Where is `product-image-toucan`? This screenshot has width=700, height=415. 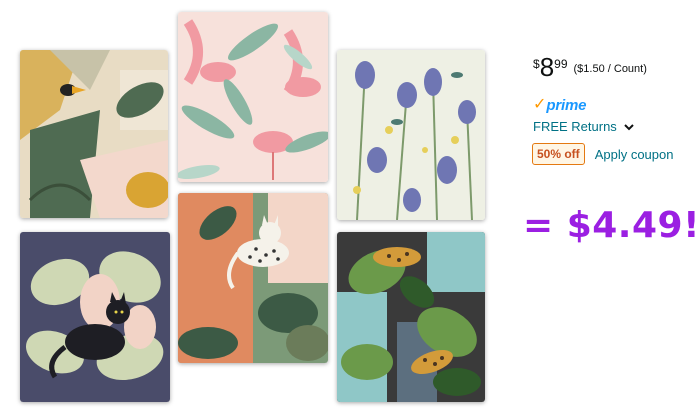
product-image-toucan is located at coordinates (94, 134).